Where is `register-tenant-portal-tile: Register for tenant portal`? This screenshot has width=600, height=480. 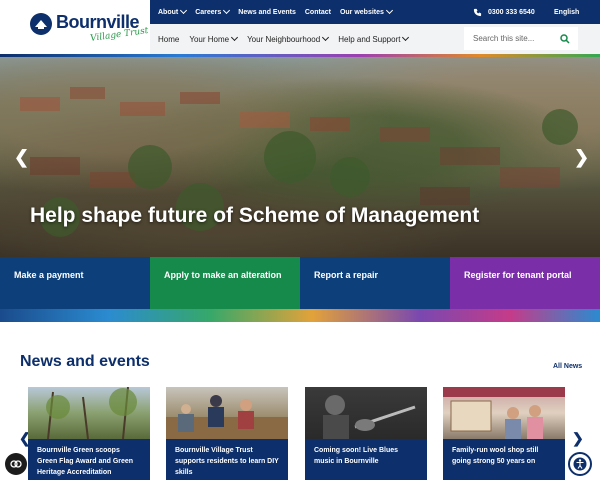 register-tenant-portal-tile: Register for tenant portal is located at coordinates (525, 283).